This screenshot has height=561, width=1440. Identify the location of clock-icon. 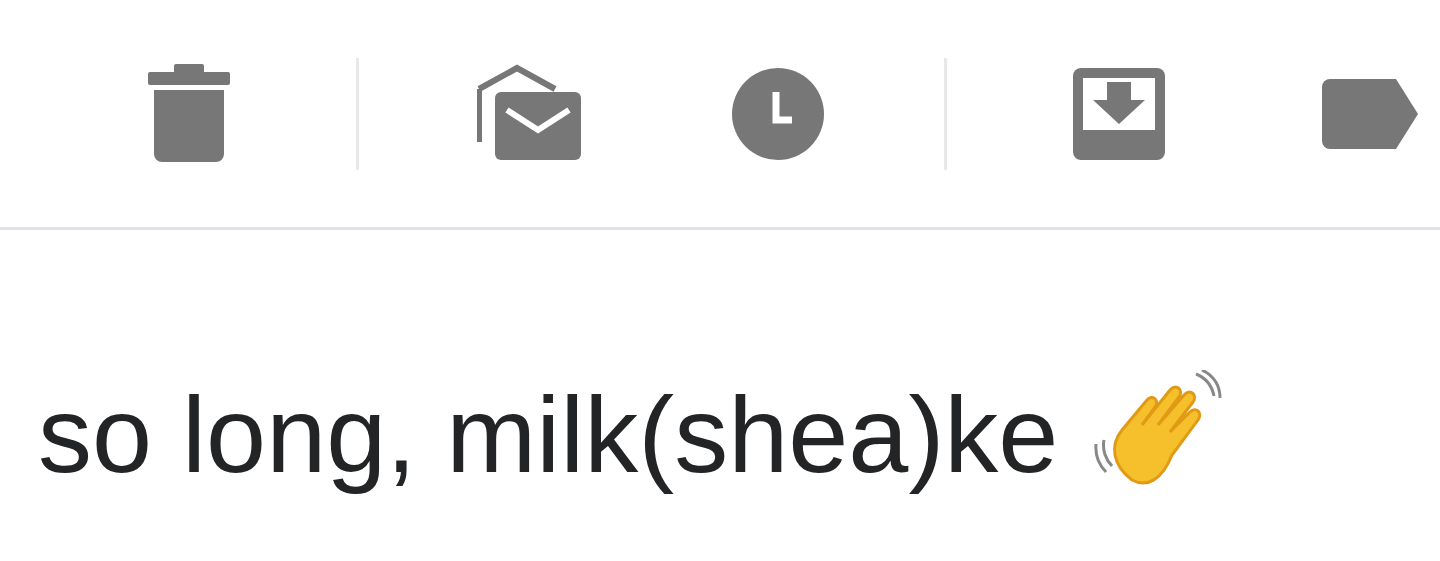
(778, 113).